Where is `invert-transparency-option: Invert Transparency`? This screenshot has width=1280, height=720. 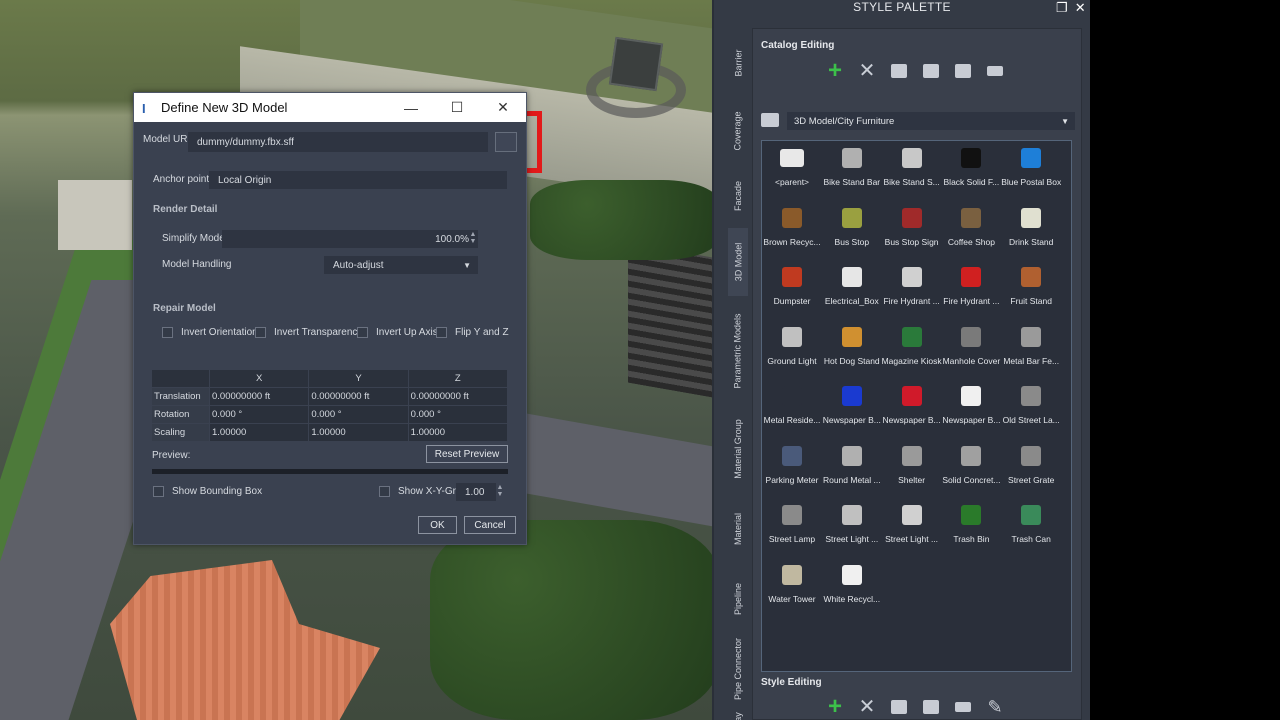
invert-transparency-option: Invert Transparency is located at coordinates (308, 332).